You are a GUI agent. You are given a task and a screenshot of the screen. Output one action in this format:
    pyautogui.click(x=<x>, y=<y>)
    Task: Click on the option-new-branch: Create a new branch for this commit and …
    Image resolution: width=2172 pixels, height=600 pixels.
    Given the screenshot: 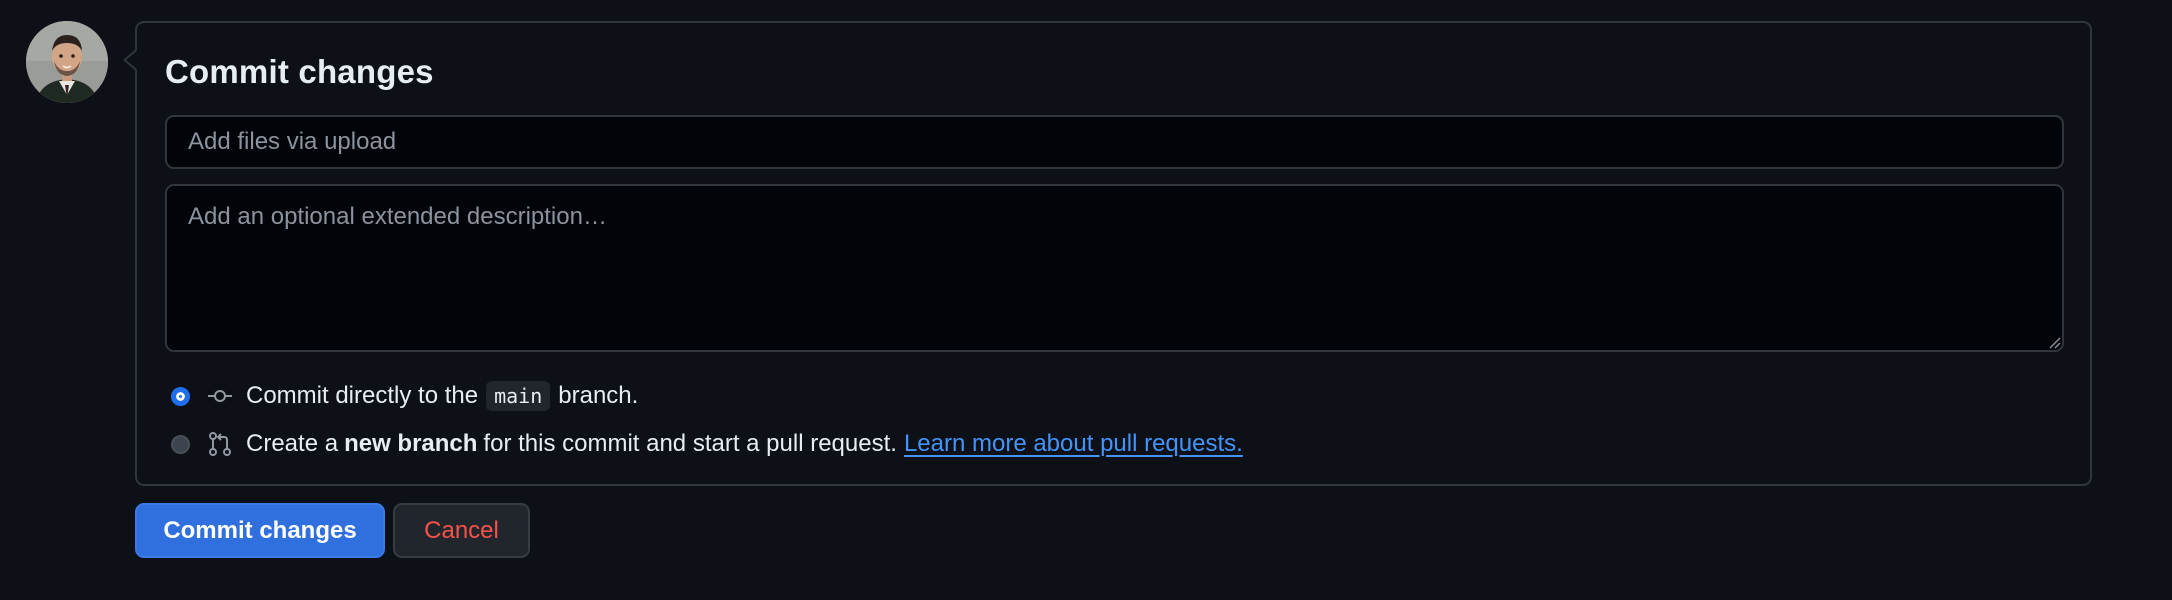 What is the action you would take?
    pyautogui.click(x=707, y=444)
    